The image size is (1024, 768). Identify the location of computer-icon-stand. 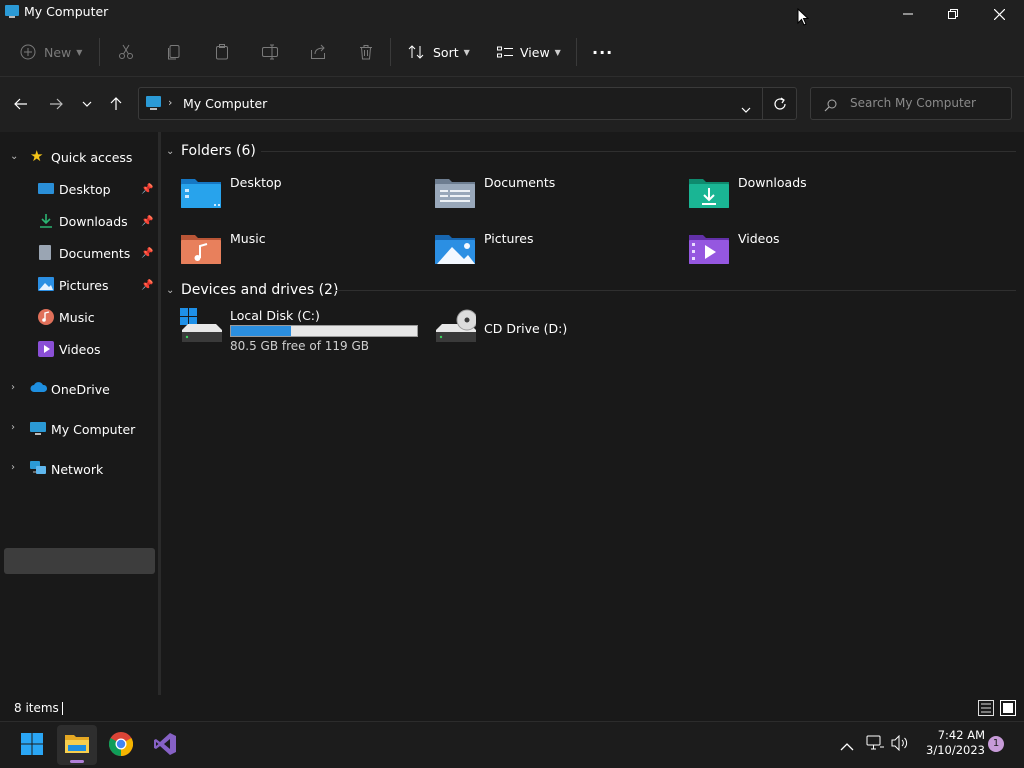
(153, 109).